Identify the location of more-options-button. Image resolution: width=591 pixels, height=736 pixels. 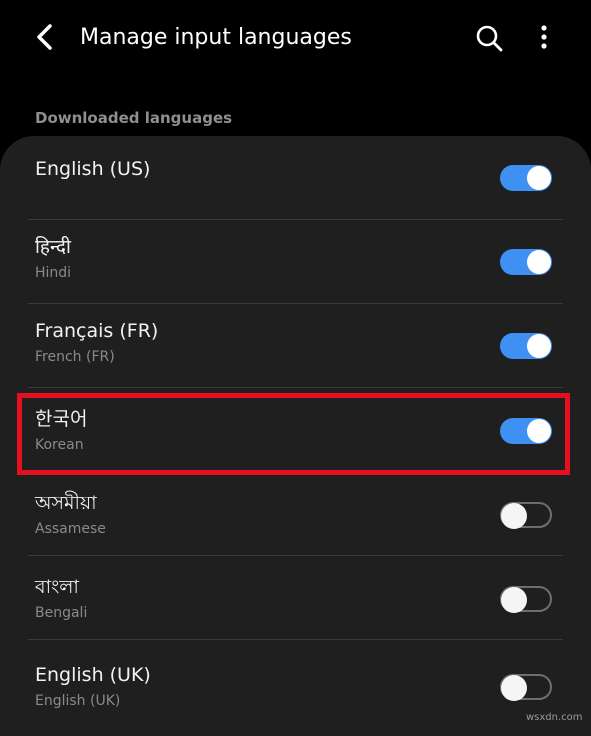
(544, 38).